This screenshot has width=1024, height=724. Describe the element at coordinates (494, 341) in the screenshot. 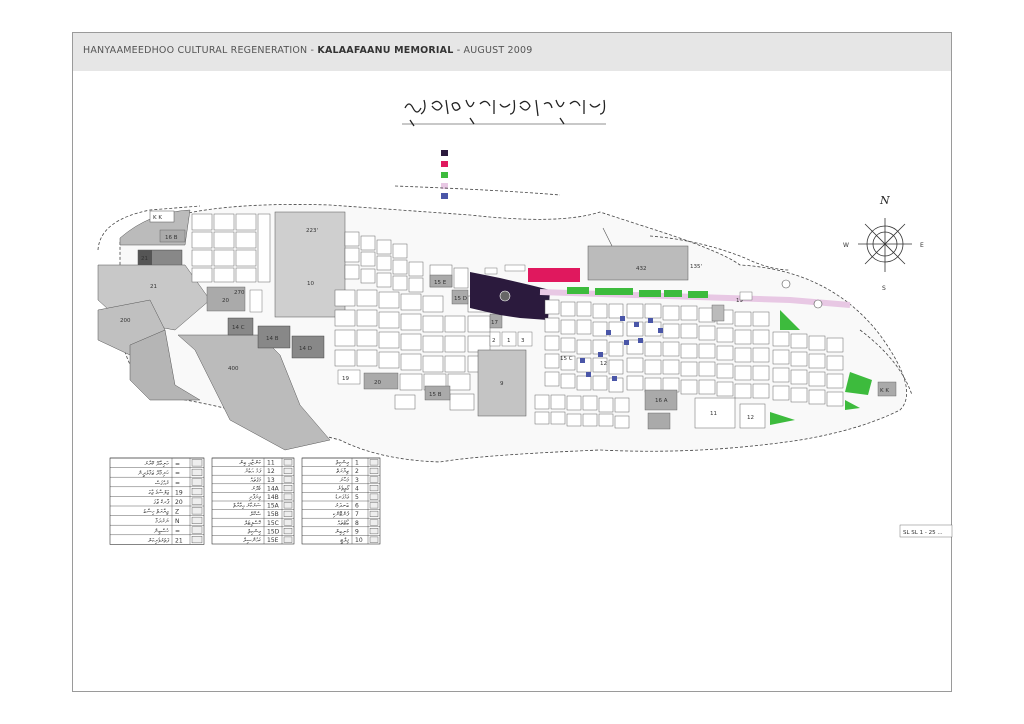

I see `label-2: 2` at that location.